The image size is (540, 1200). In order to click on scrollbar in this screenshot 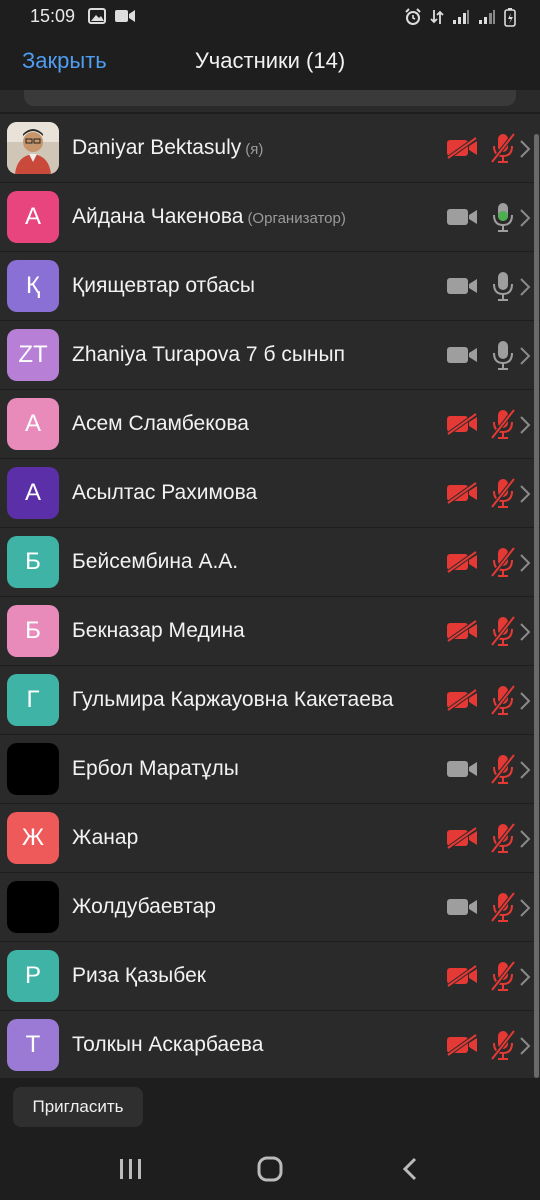, I will do `click(536, 606)`.